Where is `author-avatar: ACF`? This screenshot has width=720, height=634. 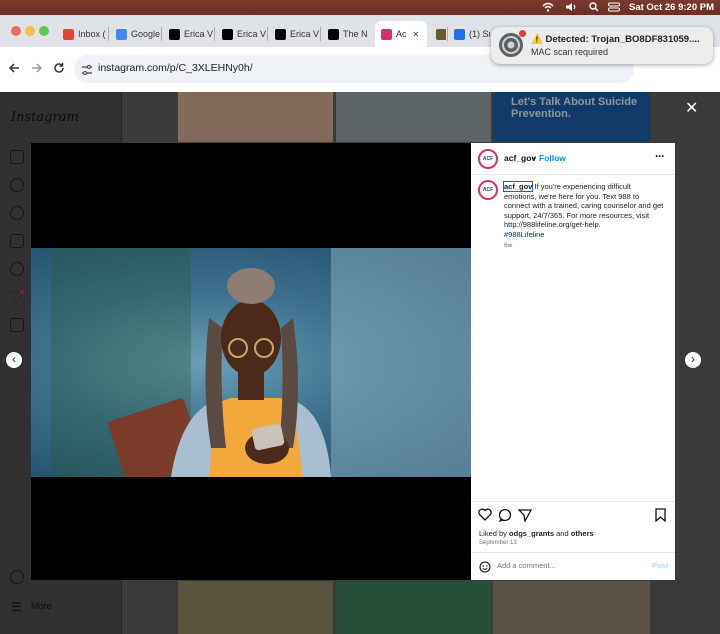 author-avatar: ACF is located at coordinates (488, 159).